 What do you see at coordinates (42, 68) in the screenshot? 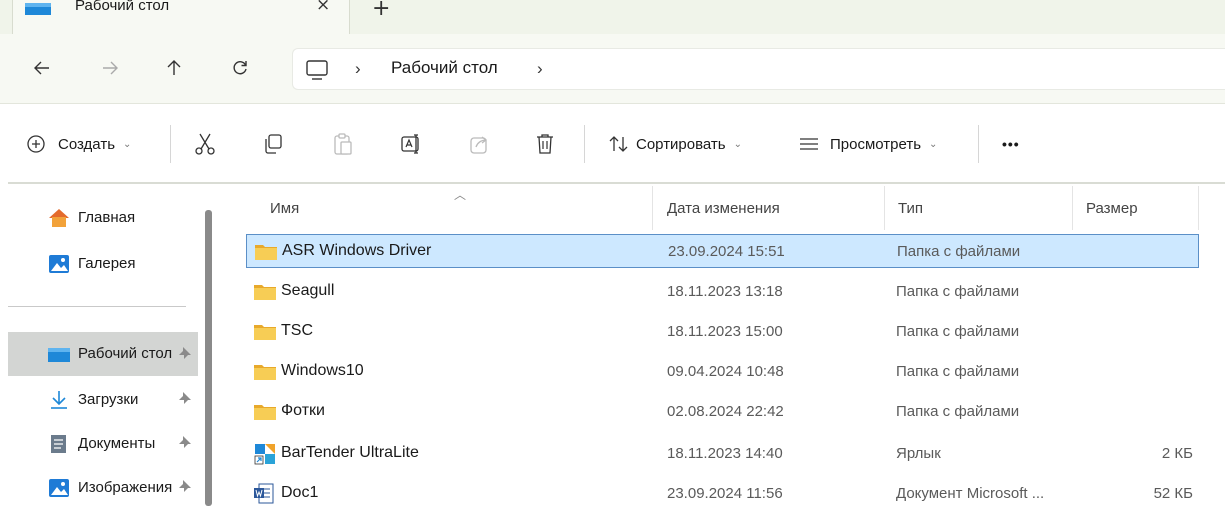
I see `back-button` at bounding box center [42, 68].